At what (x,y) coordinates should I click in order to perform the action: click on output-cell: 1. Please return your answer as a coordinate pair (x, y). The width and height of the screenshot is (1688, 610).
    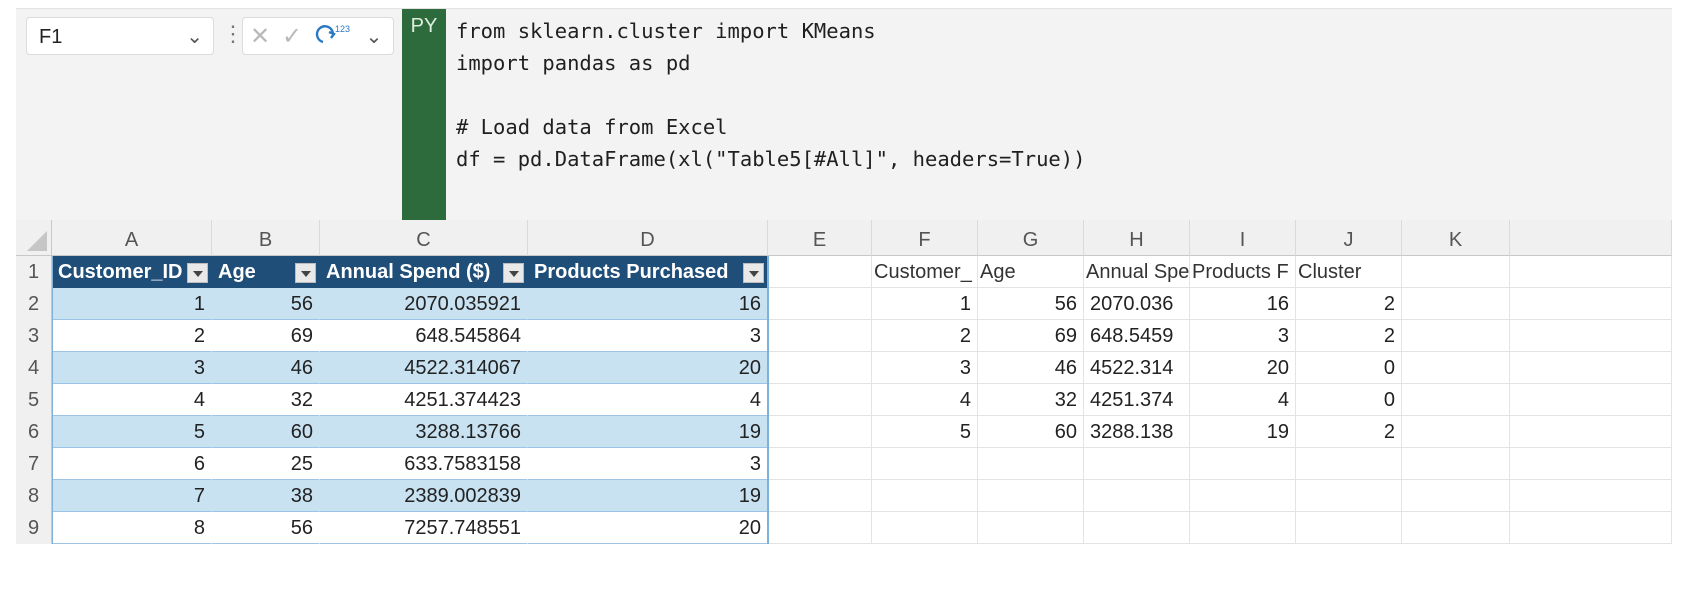
    Looking at the image, I should click on (925, 304).